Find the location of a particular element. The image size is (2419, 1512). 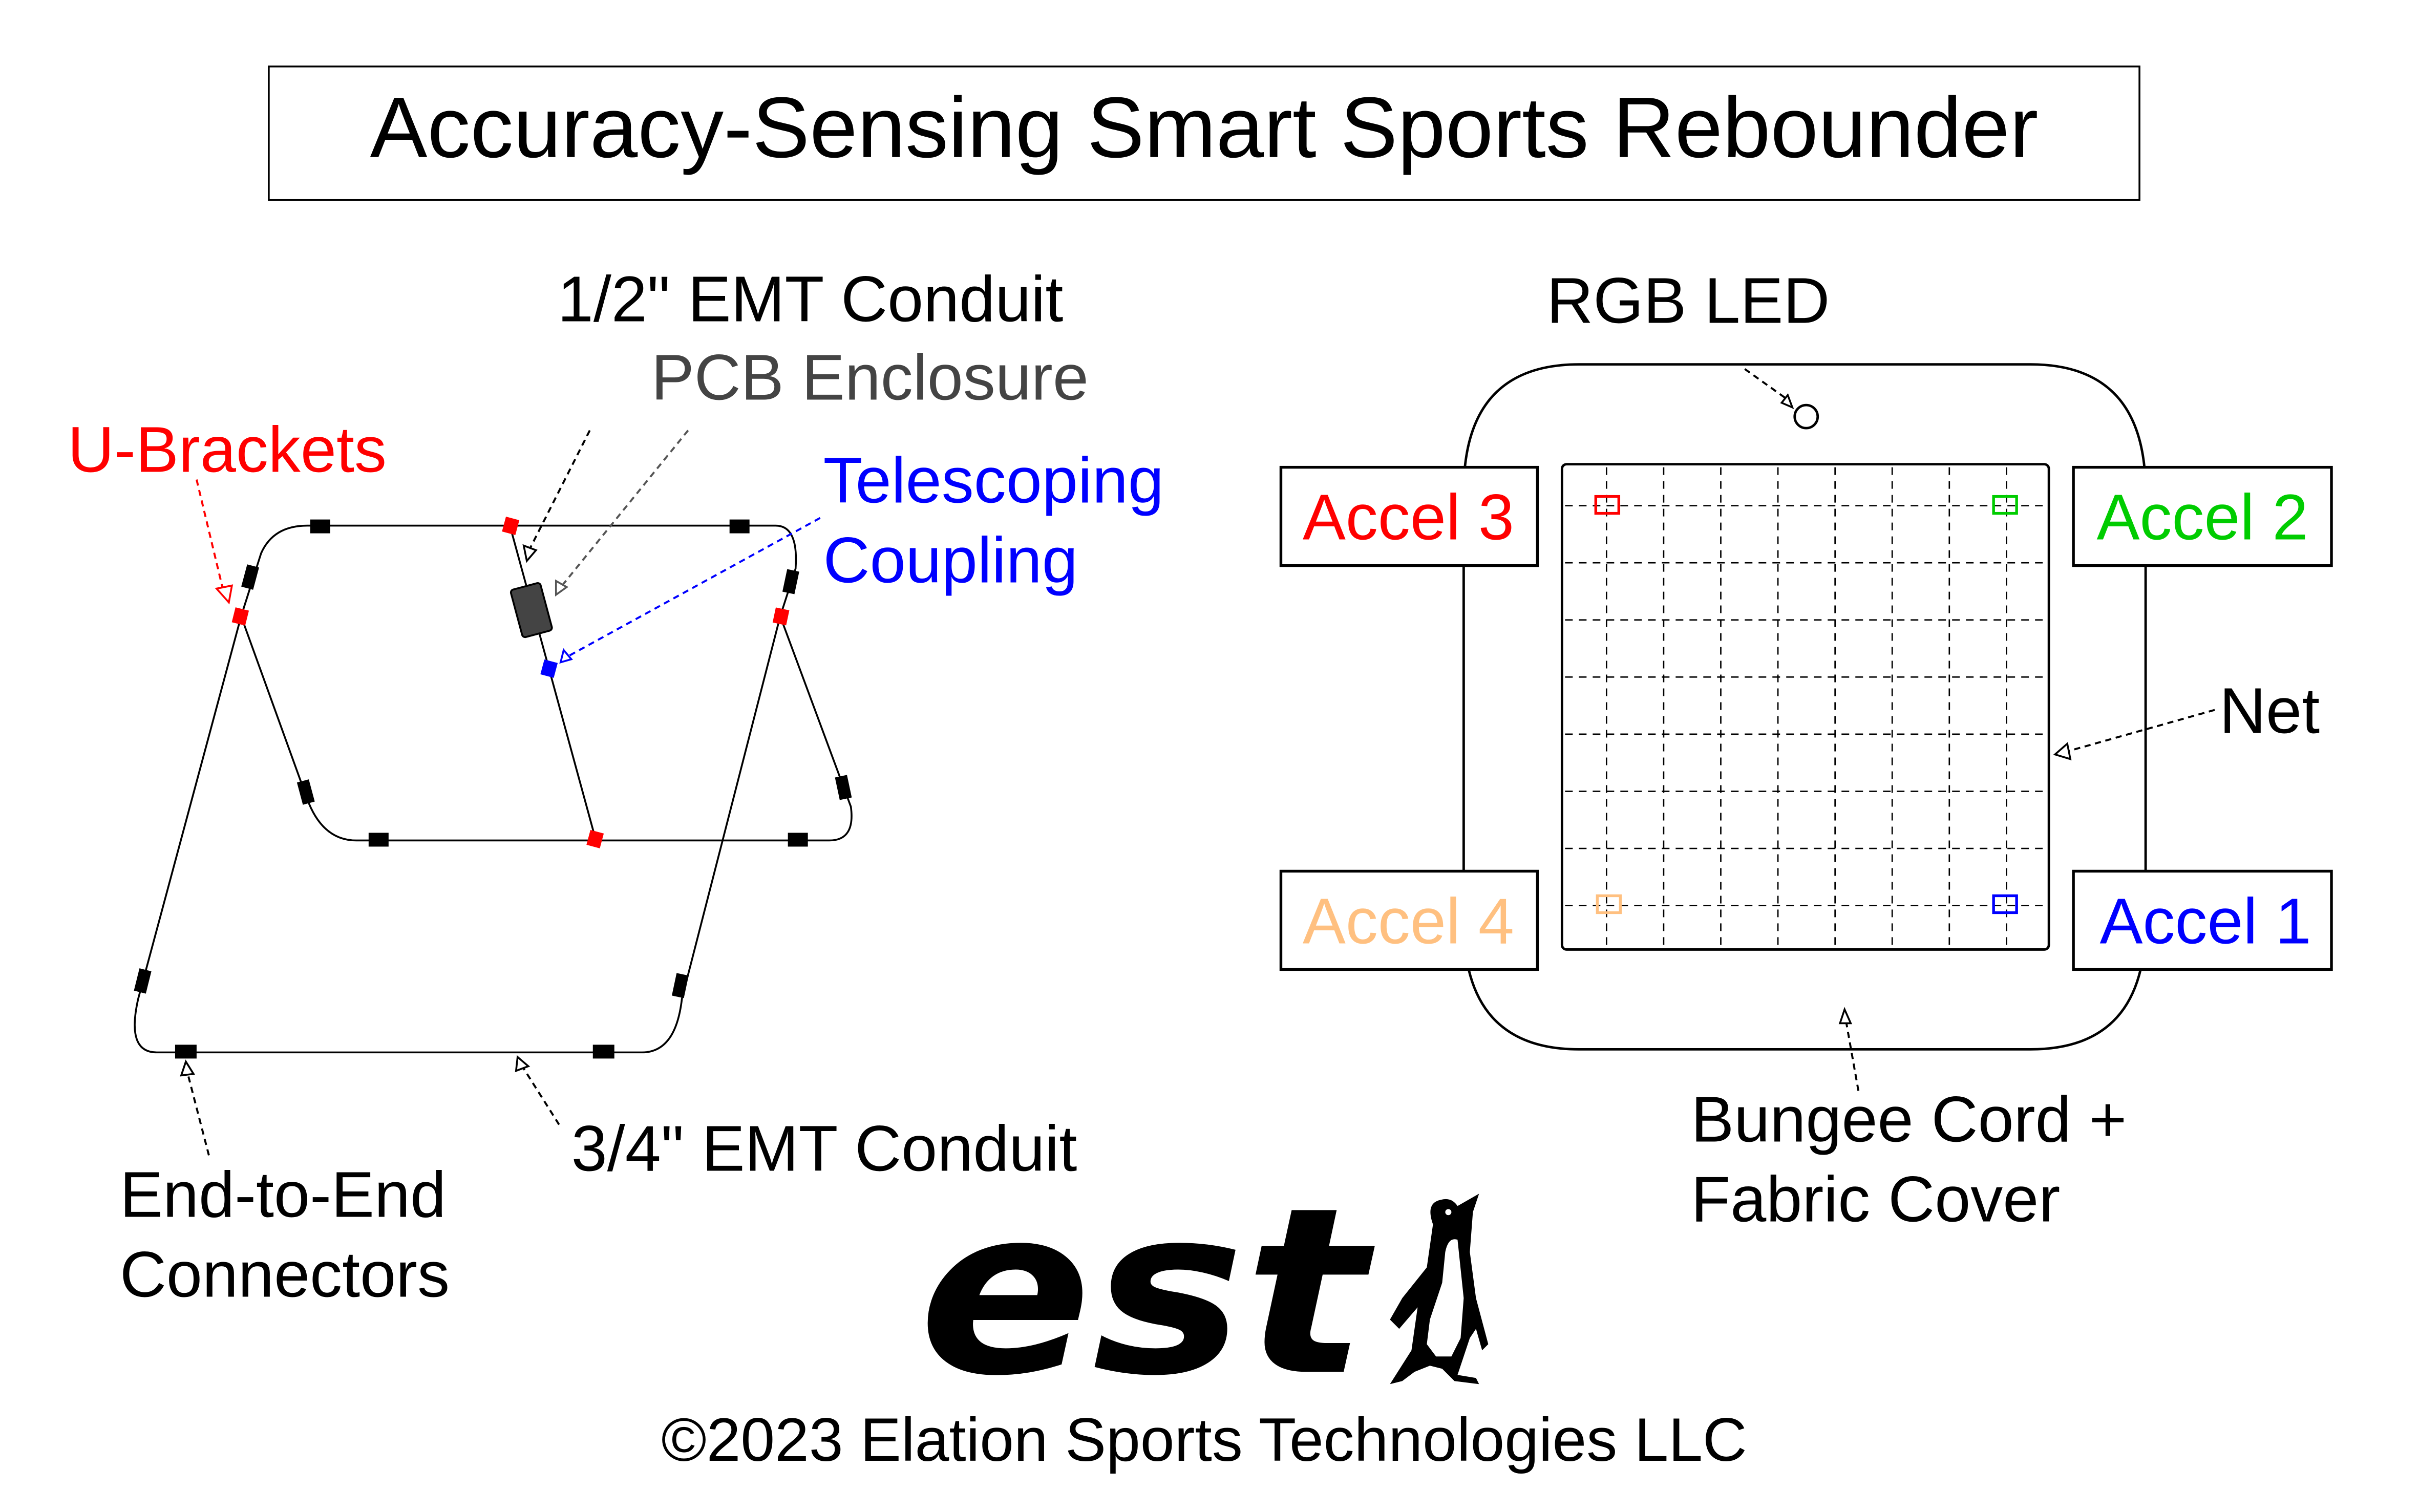

net is located at coordinates (1805, 707).